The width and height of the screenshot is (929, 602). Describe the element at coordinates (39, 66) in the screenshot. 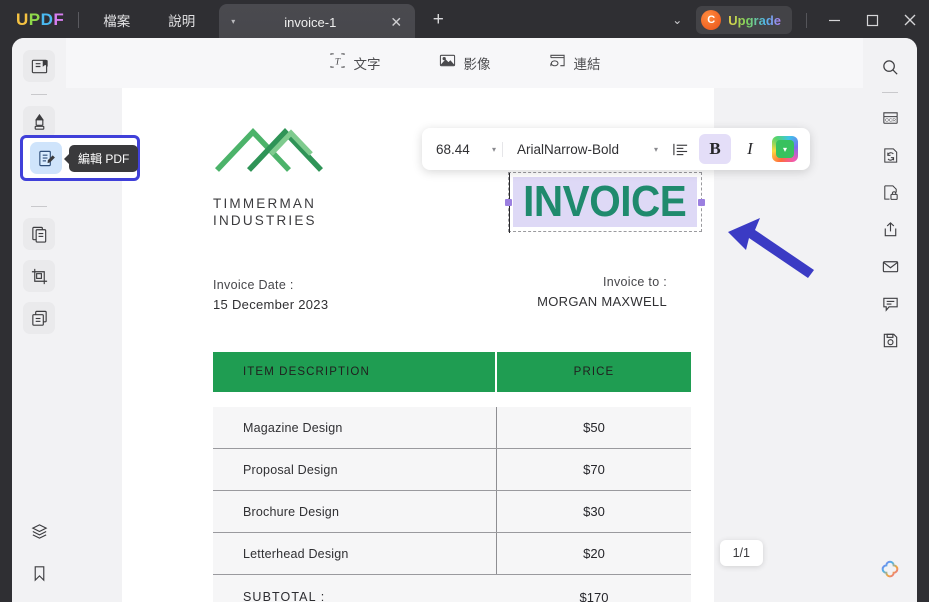

I see `rail-reader-icon` at that location.